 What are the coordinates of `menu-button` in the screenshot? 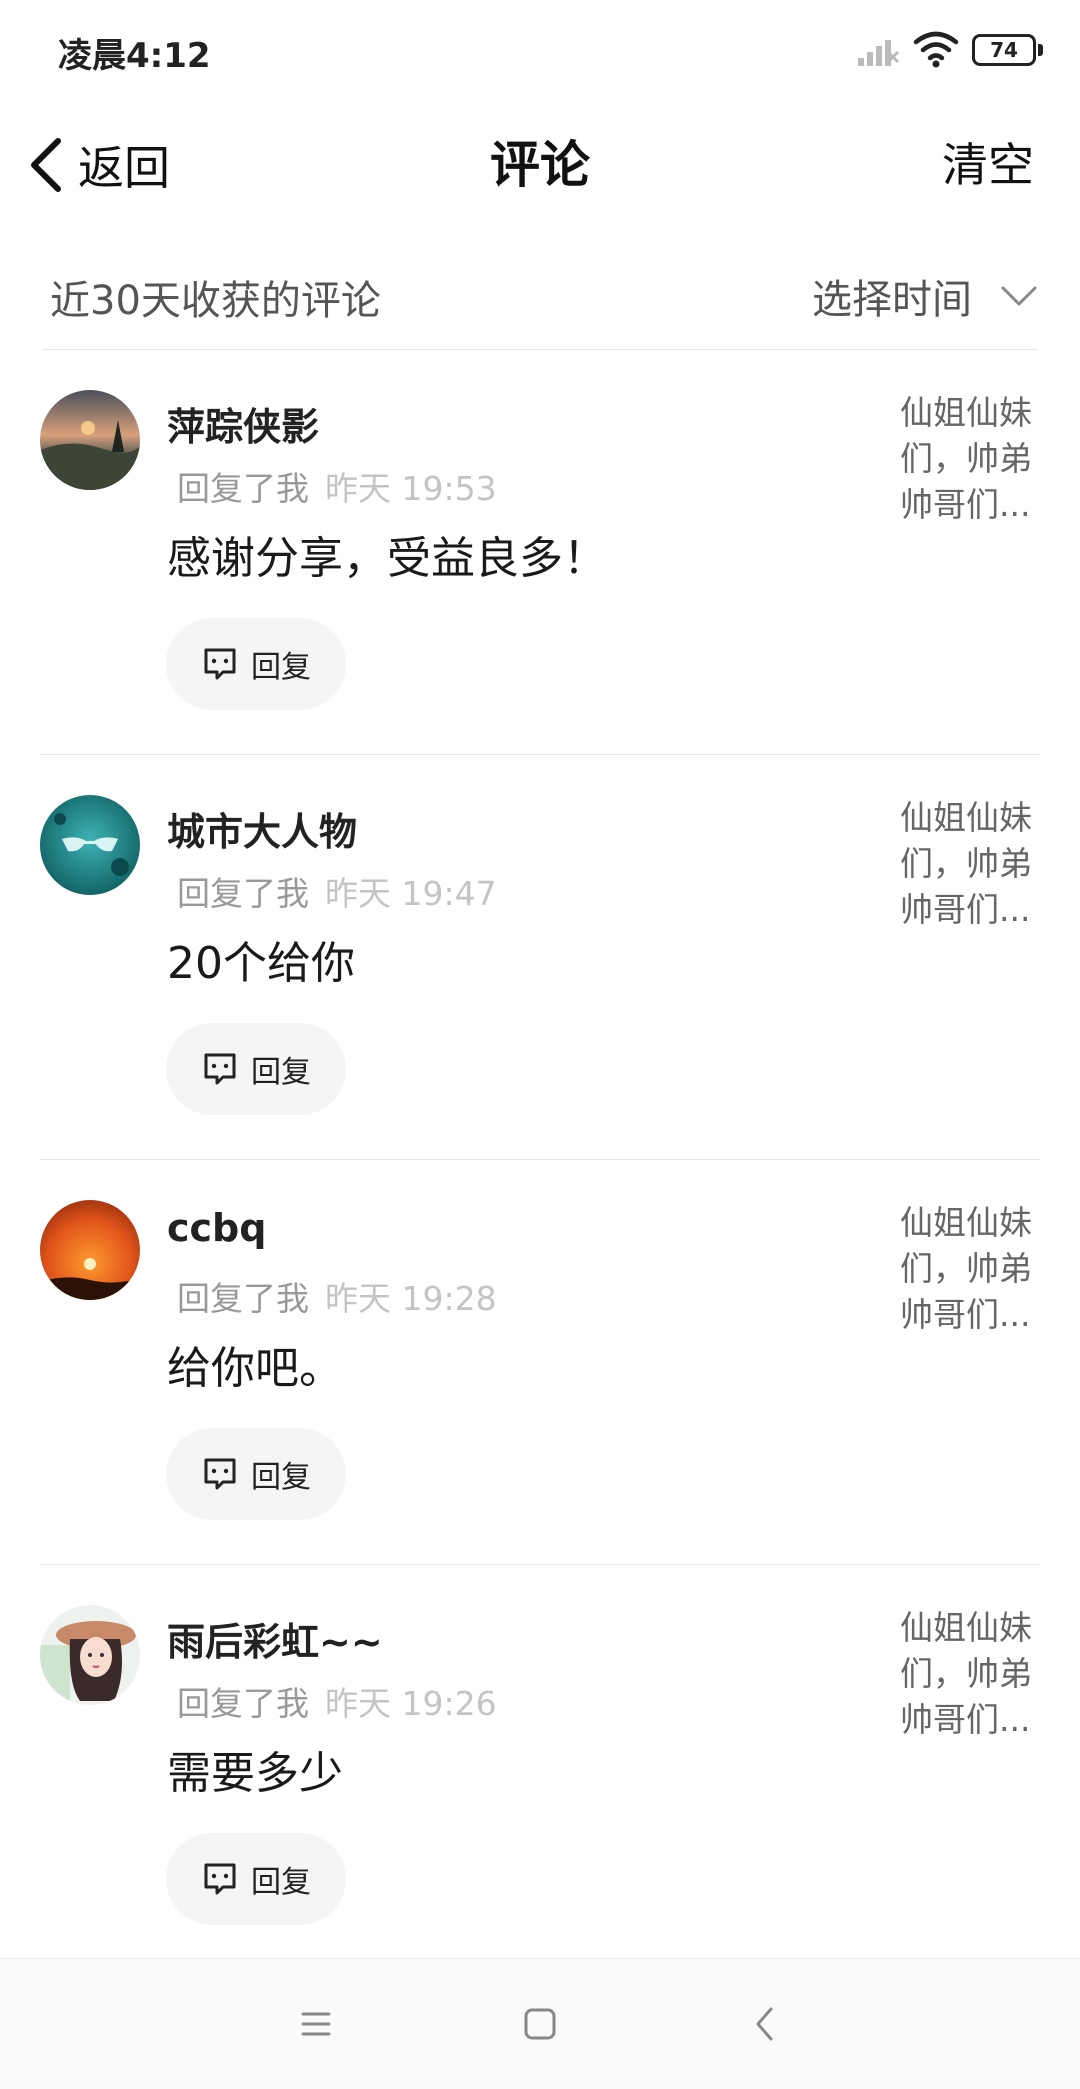 It's located at (316, 2024).